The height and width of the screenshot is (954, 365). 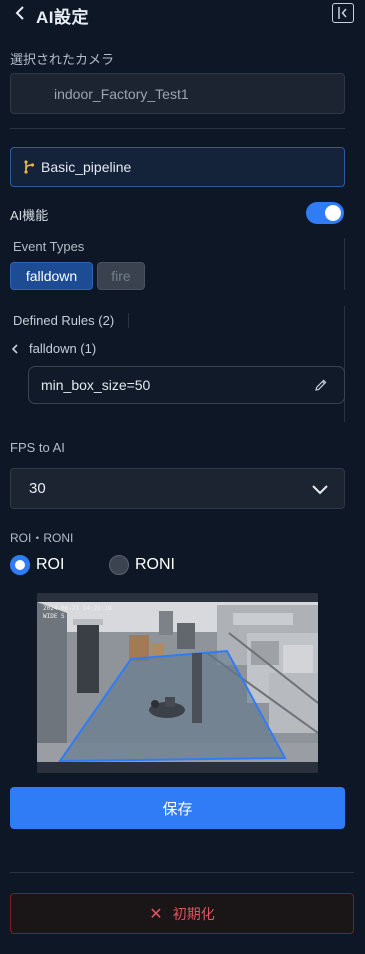 I want to click on roi-section-label: ROI・RONI, so click(x=42, y=538).